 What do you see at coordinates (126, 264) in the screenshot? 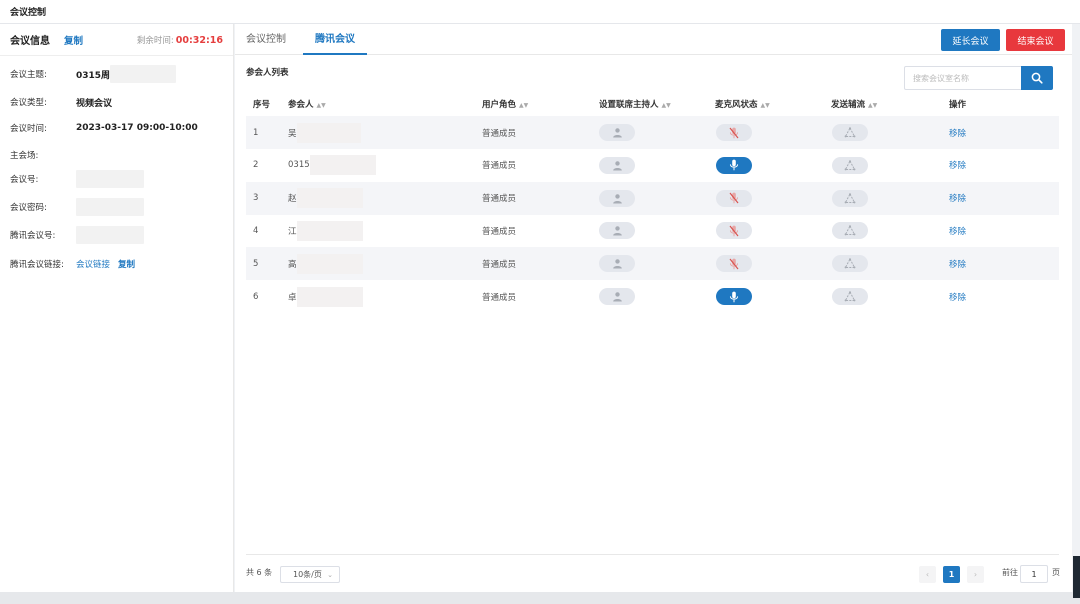
I see `copy-link-button: 复制` at bounding box center [126, 264].